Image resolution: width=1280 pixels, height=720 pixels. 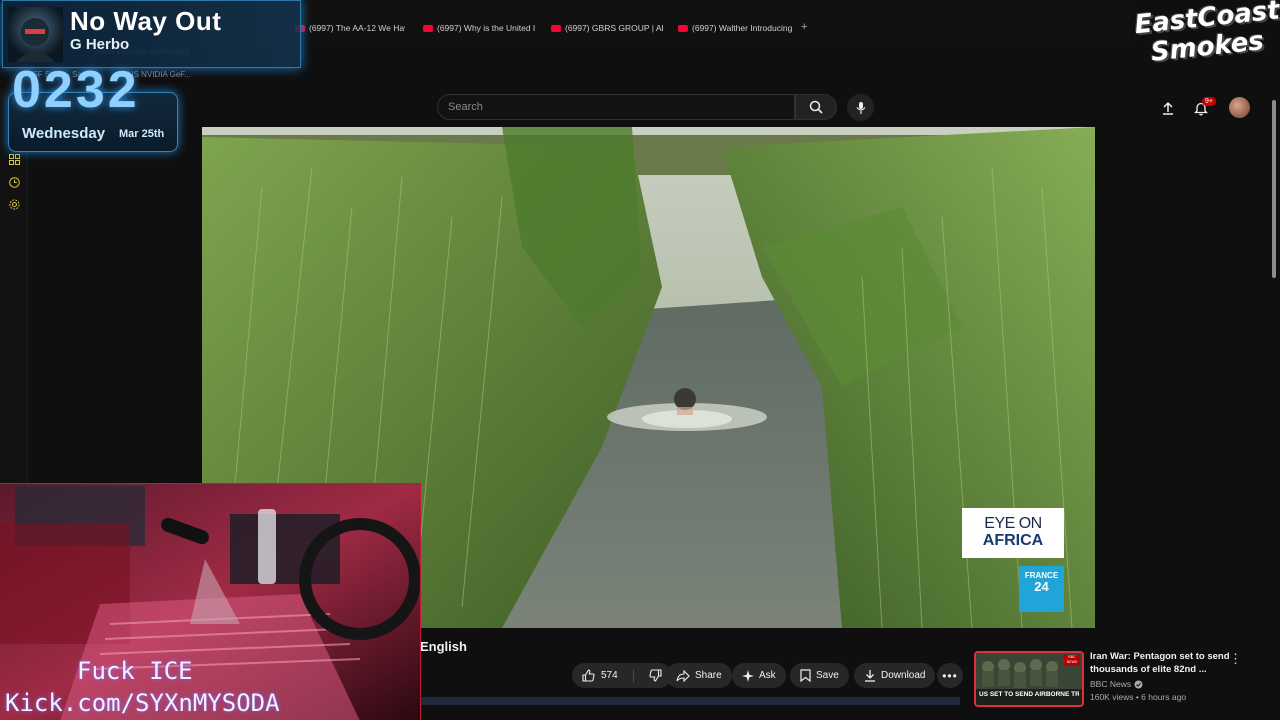 What do you see at coordinates (142, 703) in the screenshot?
I see `webcam-caption-line2: Kick.com/SYXnMYSODA` at bounding box center [142, 703].